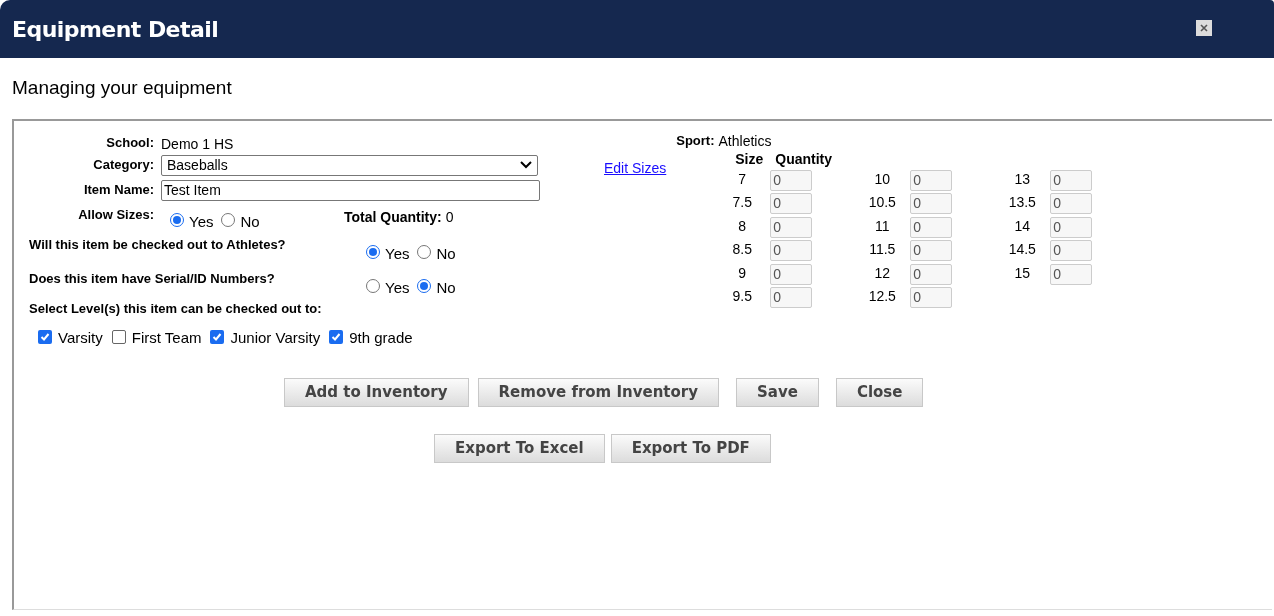 The width and height of the screenshot is (1274, 616). I want to click on size-label: 7.5, so click(742, 202).